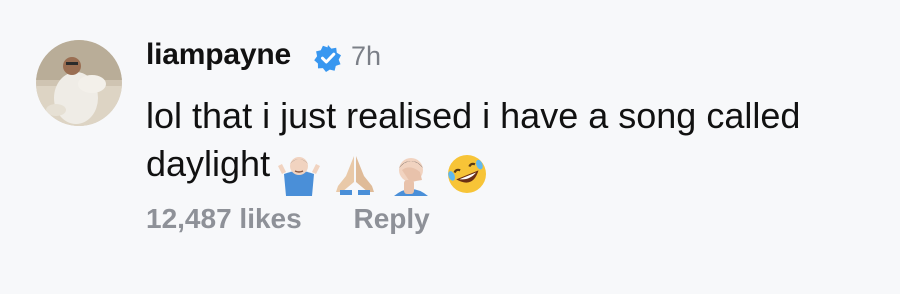 The height and width of the screenshot is (294, 900). I want to click on folded-hands-icon, so click(355, 174).